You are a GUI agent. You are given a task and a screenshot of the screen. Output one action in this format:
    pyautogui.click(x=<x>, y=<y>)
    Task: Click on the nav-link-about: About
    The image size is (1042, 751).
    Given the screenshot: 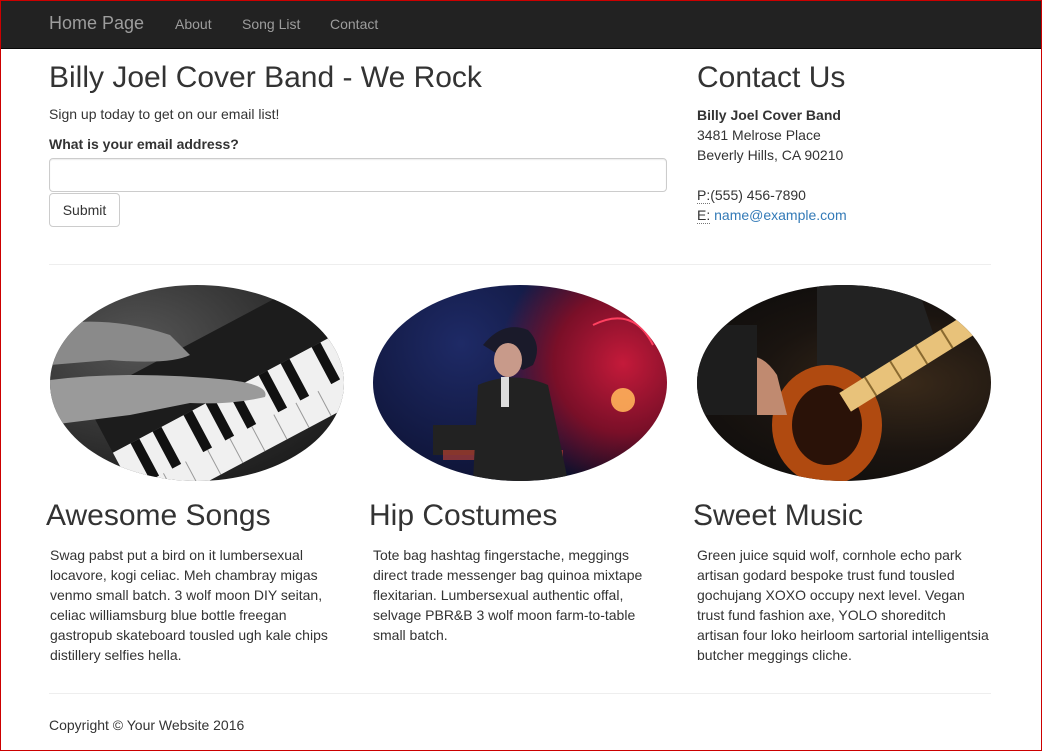 What is the action you would take?
    pyautogui.click(x=193, y=24)
    